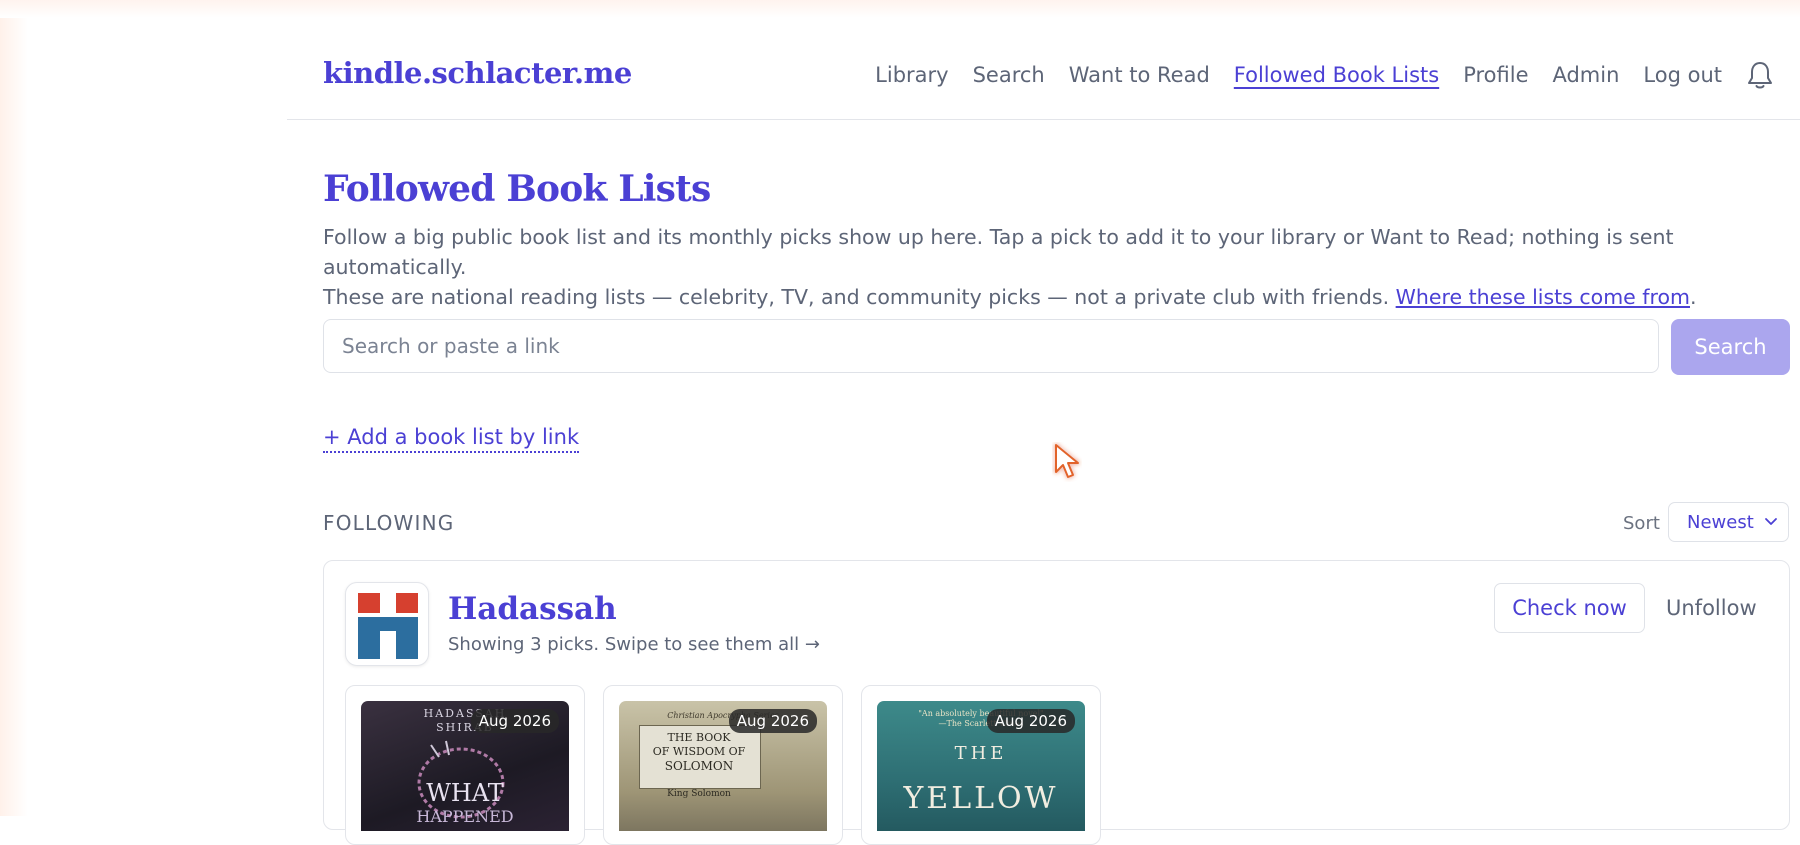  I want to click on sort-label: Sort, so click(1641, 523).